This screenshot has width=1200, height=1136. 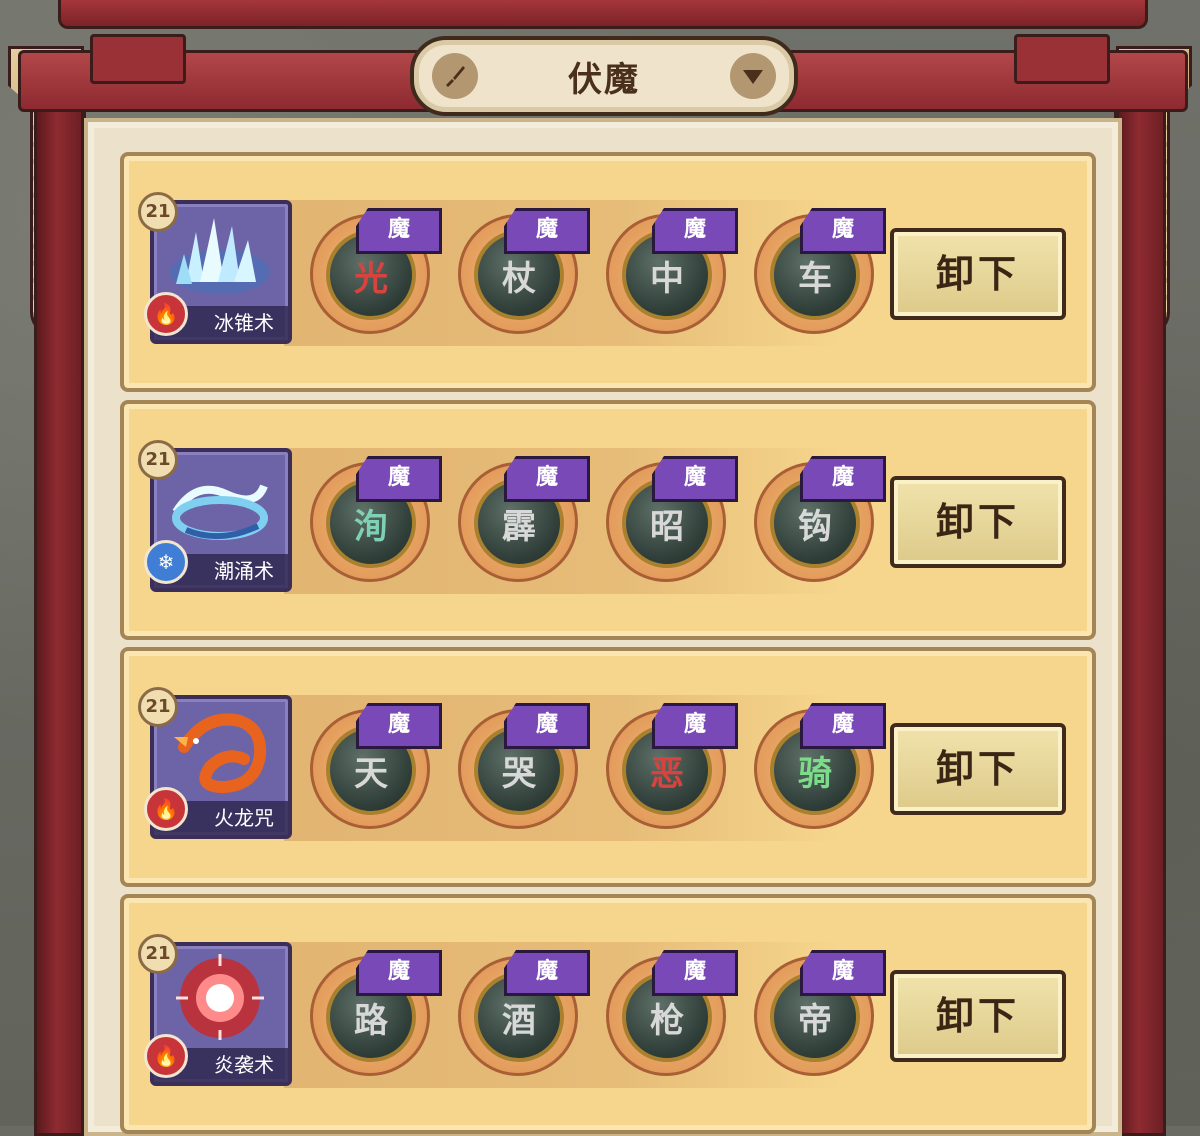 I want to click on right-pillar, so click(x=1141, y=618).